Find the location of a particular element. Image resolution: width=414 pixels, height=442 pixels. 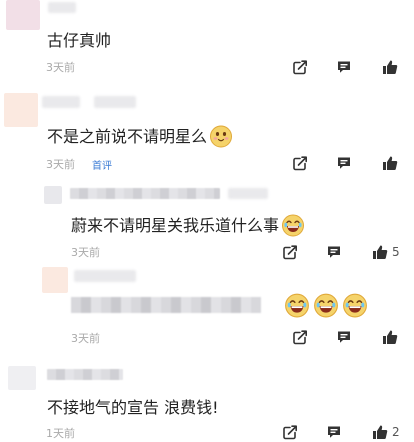

comment-text-blurred is located at coordinates (166, 305).